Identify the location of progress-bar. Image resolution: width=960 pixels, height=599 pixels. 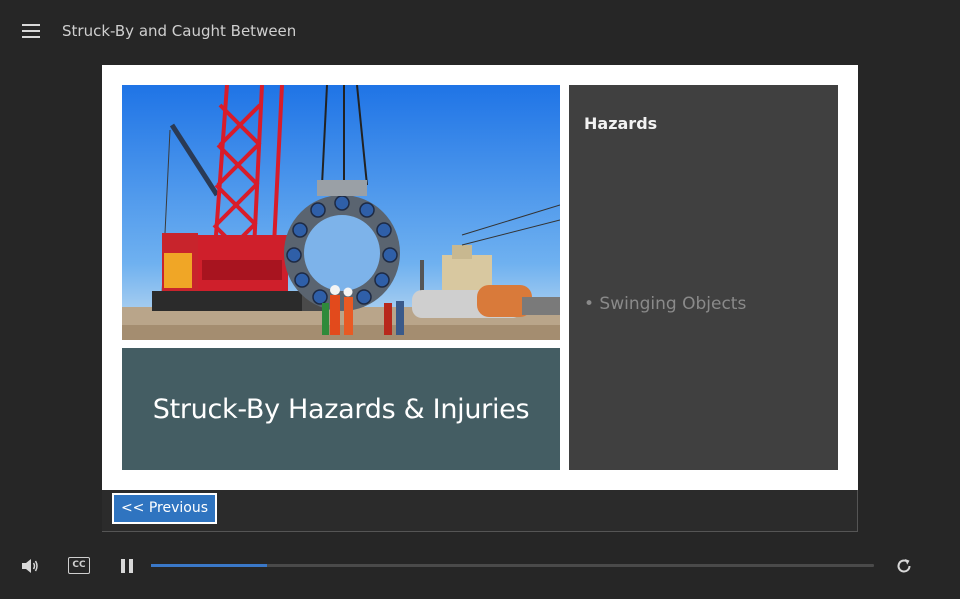
(512, 565).